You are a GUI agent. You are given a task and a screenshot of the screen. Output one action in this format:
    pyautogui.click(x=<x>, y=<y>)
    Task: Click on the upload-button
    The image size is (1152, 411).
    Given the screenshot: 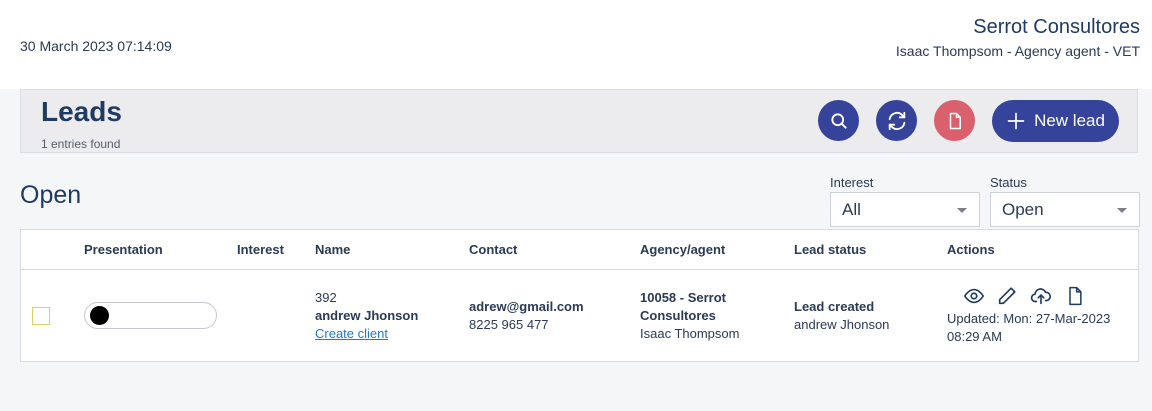 What is the action you would take?
    pyautogui.click(x=1041, y=296)
    